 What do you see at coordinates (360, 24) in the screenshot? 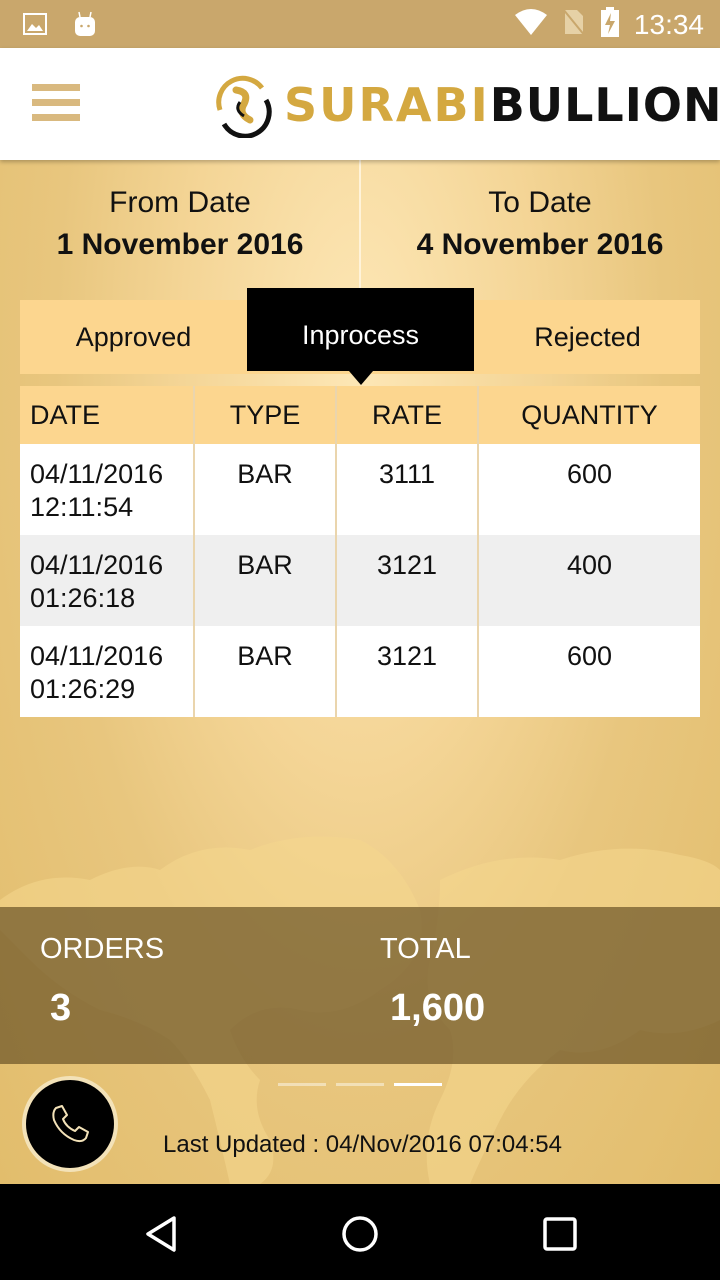
I see `status-bar: 13:34` at bounding box center [360, 24].